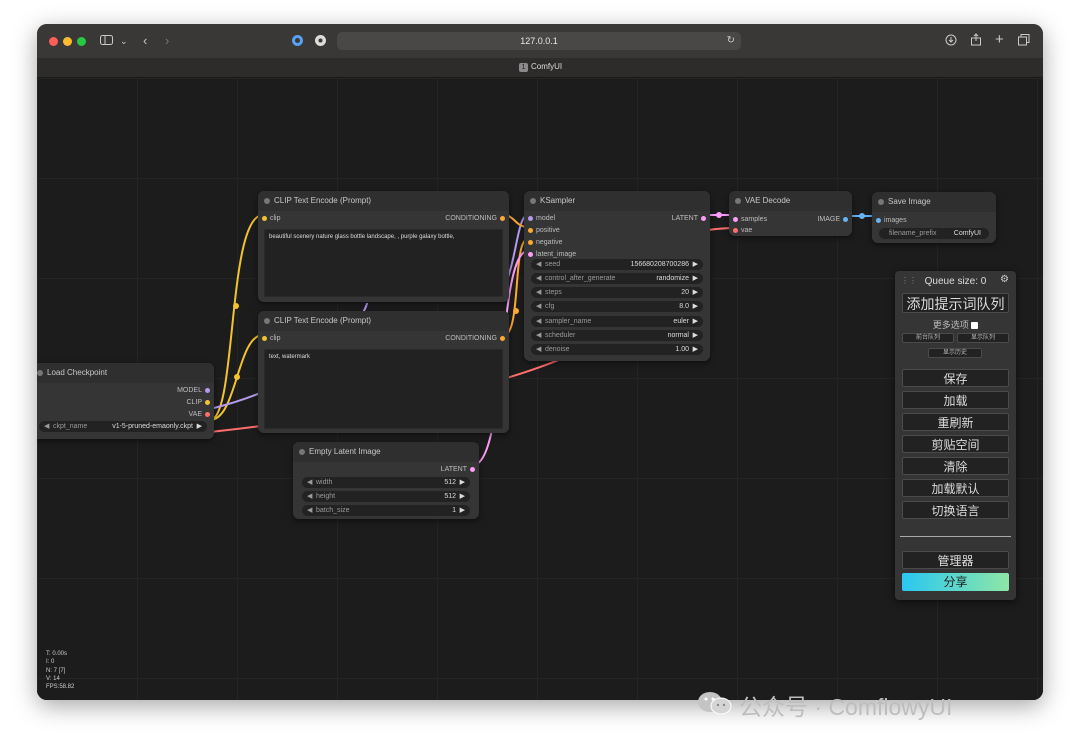  What do you see at coordinates (617, 292) in the screenshot?
I see `widget-steps: ◀ steps 20 ▶` at bounding box center [617, 292].